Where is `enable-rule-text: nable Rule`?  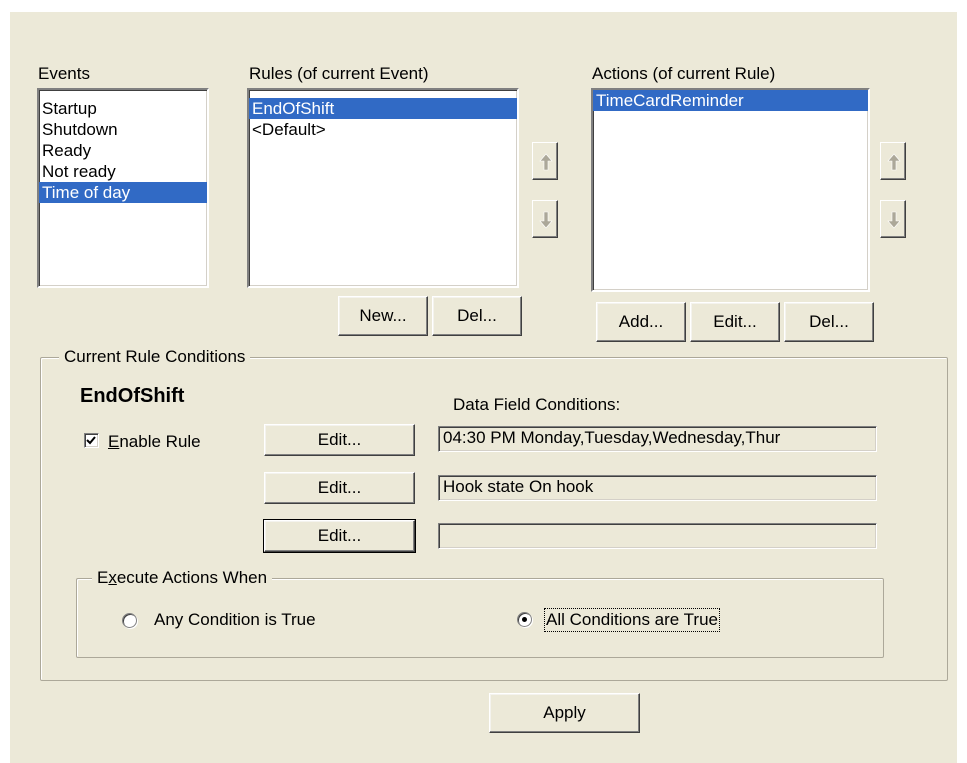 enable-rule-text: nable Rule is located at coordinates (160, 441).